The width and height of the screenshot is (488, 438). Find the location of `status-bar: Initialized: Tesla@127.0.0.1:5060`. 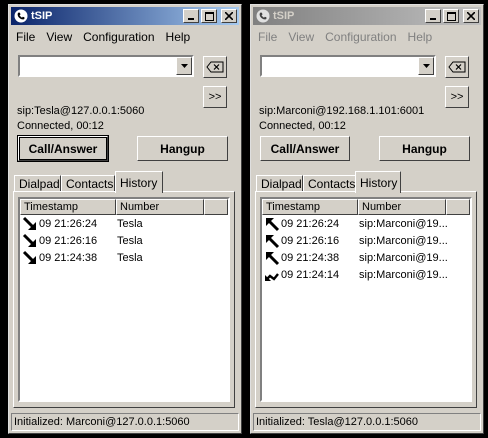

status-bar: Initialized: Tesla@127.0.0.1:5060 is located at coordinates (367, 422).